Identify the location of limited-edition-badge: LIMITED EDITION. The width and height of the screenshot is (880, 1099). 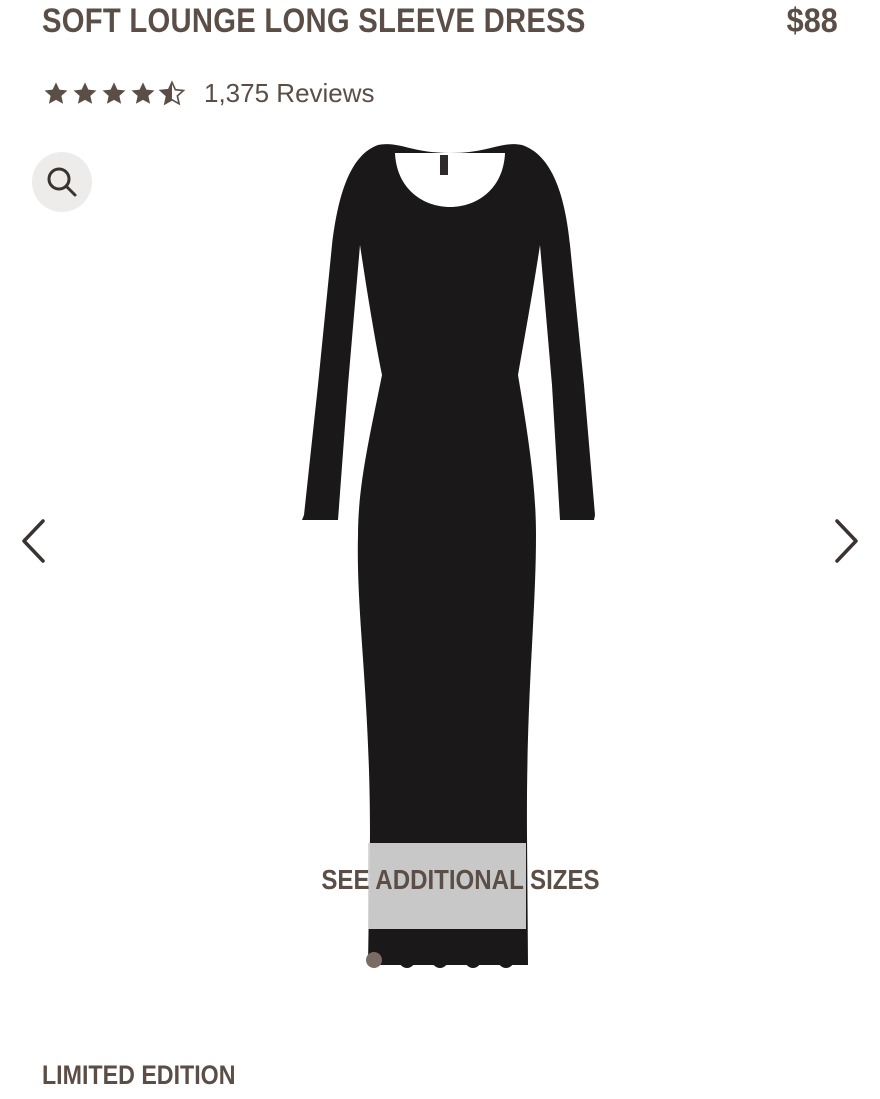
(139, 1075).